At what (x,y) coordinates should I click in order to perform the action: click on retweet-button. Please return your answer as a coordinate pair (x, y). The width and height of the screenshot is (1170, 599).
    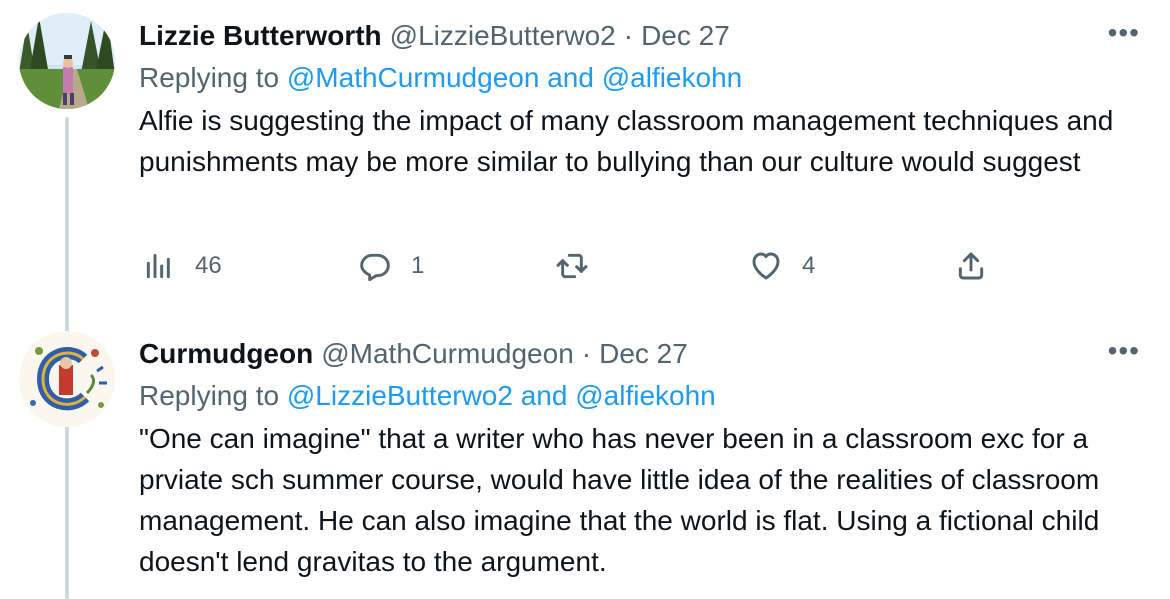
    Looking at the image, I should click on (582, 266).